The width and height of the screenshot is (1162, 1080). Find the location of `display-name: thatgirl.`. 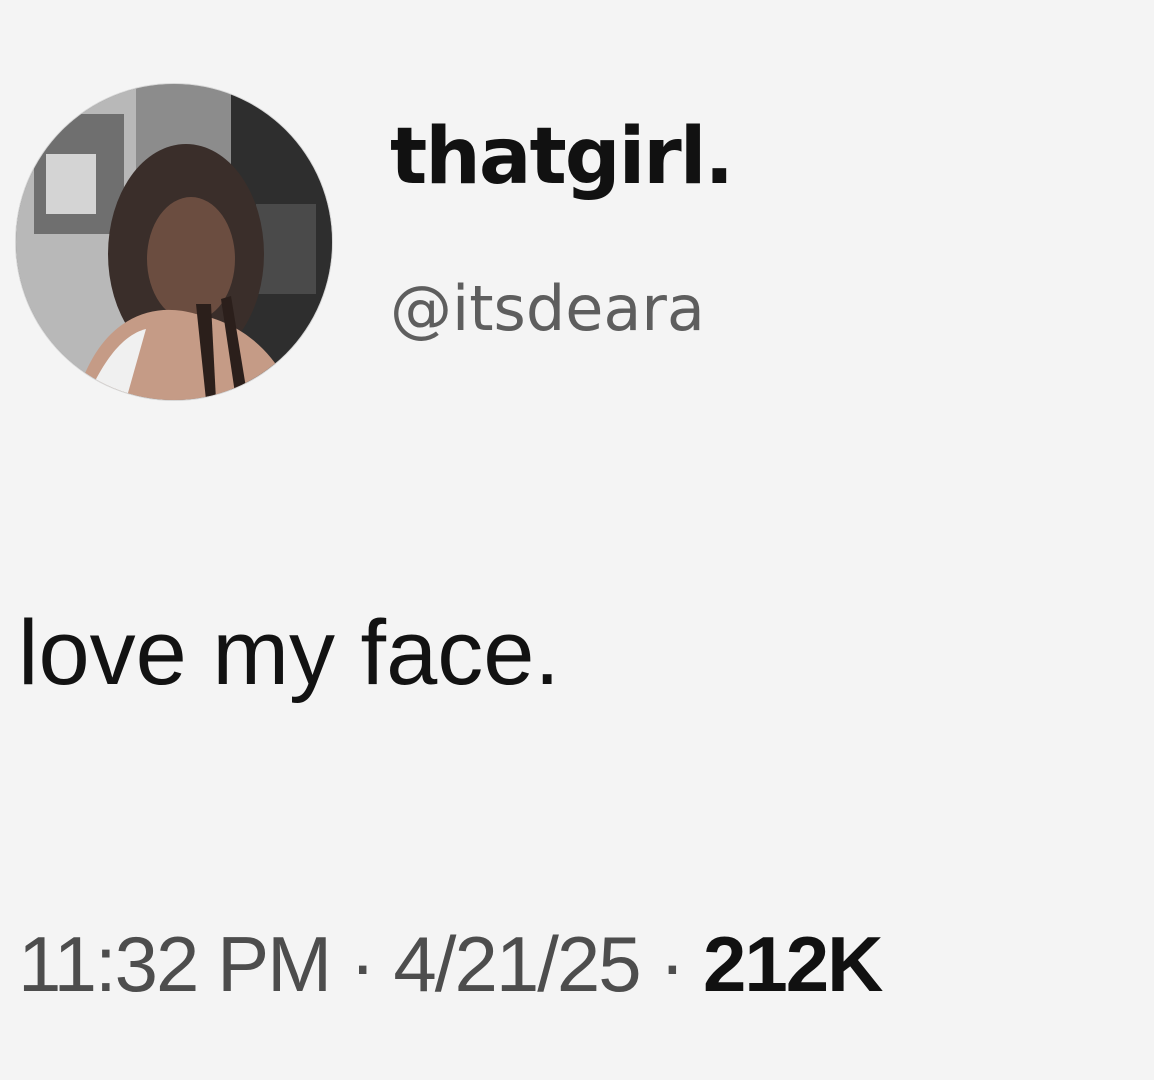

display-name: thatgirl. is located at coordinates (562, 157).